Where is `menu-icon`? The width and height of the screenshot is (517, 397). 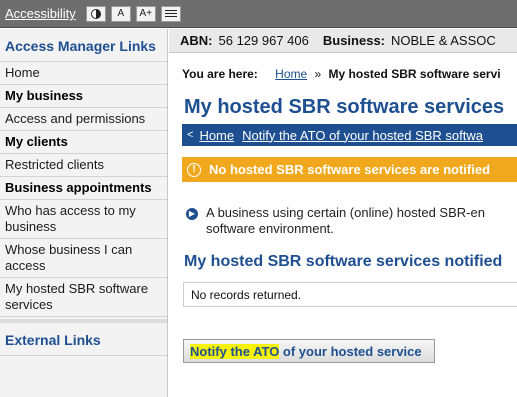
menu-icon is located at coordinates (170, 13).